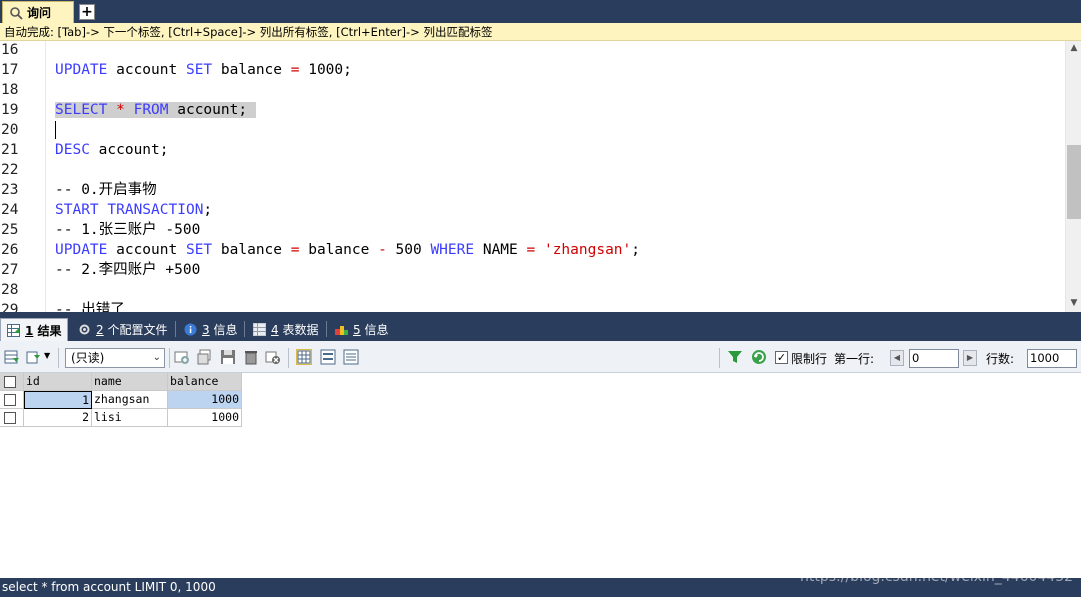 This screenshot has width=1081, height=597. Describe the element at coordinates (10, 230) in the screenshot. I see `line-number: 25` at that location.